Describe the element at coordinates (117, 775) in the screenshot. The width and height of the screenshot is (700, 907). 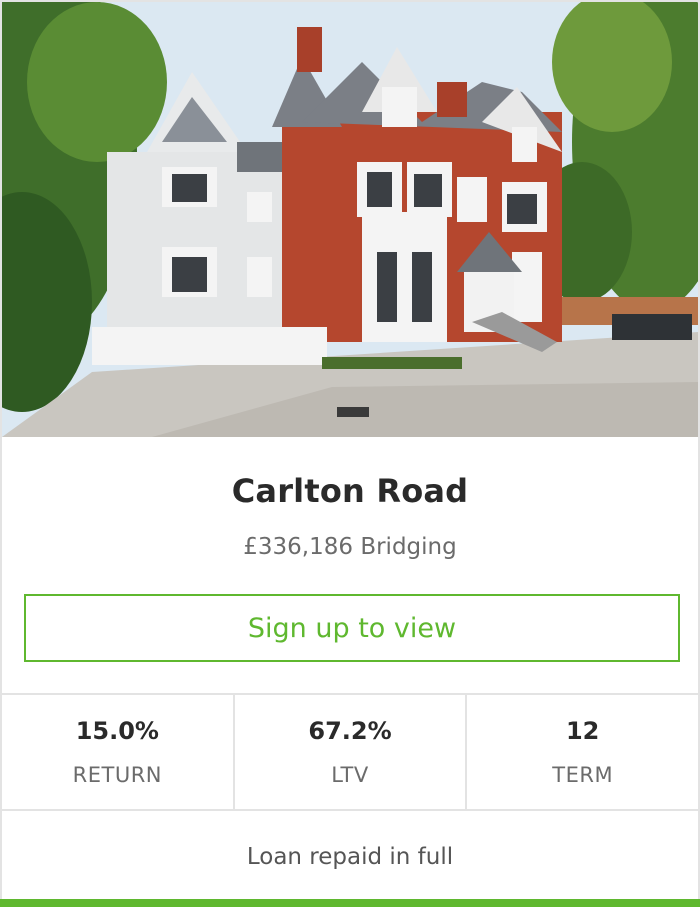
I see `stat-return-label: RETURN` at that location.